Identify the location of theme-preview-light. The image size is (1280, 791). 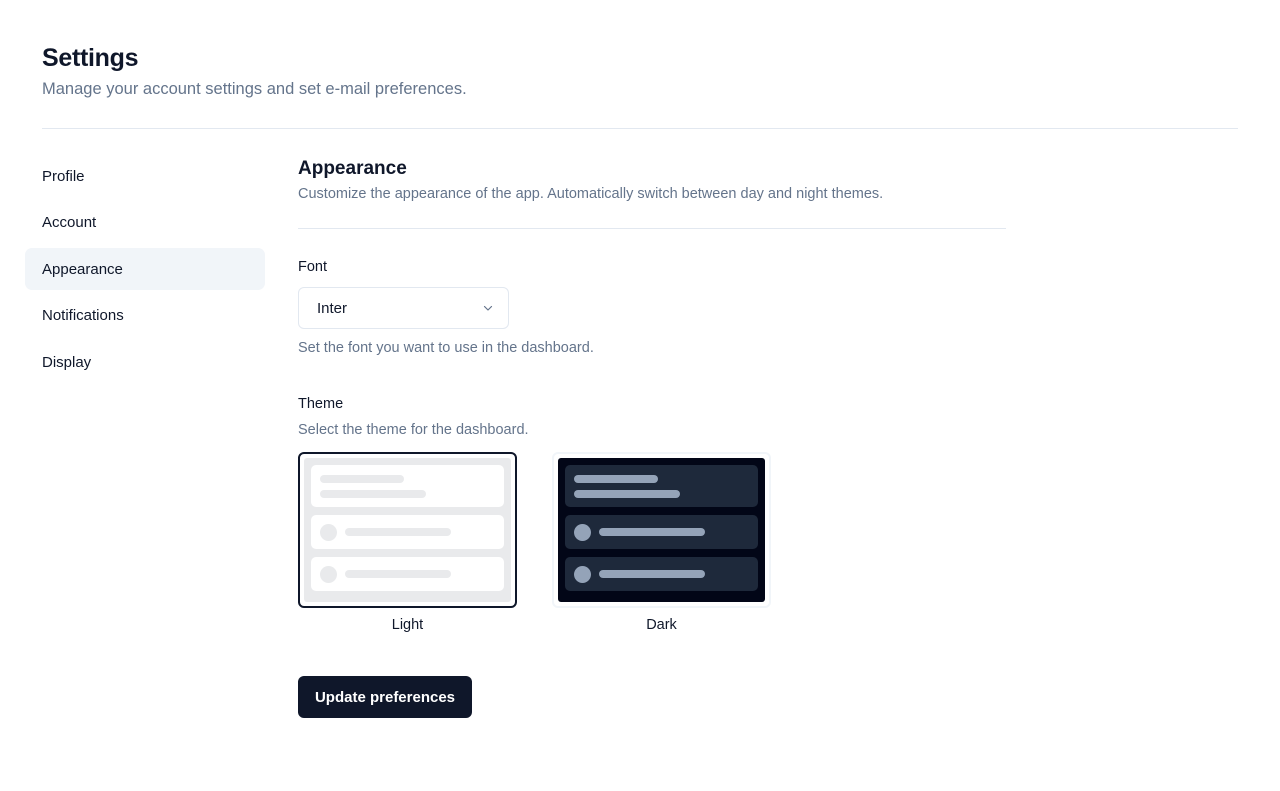
(407, 530).